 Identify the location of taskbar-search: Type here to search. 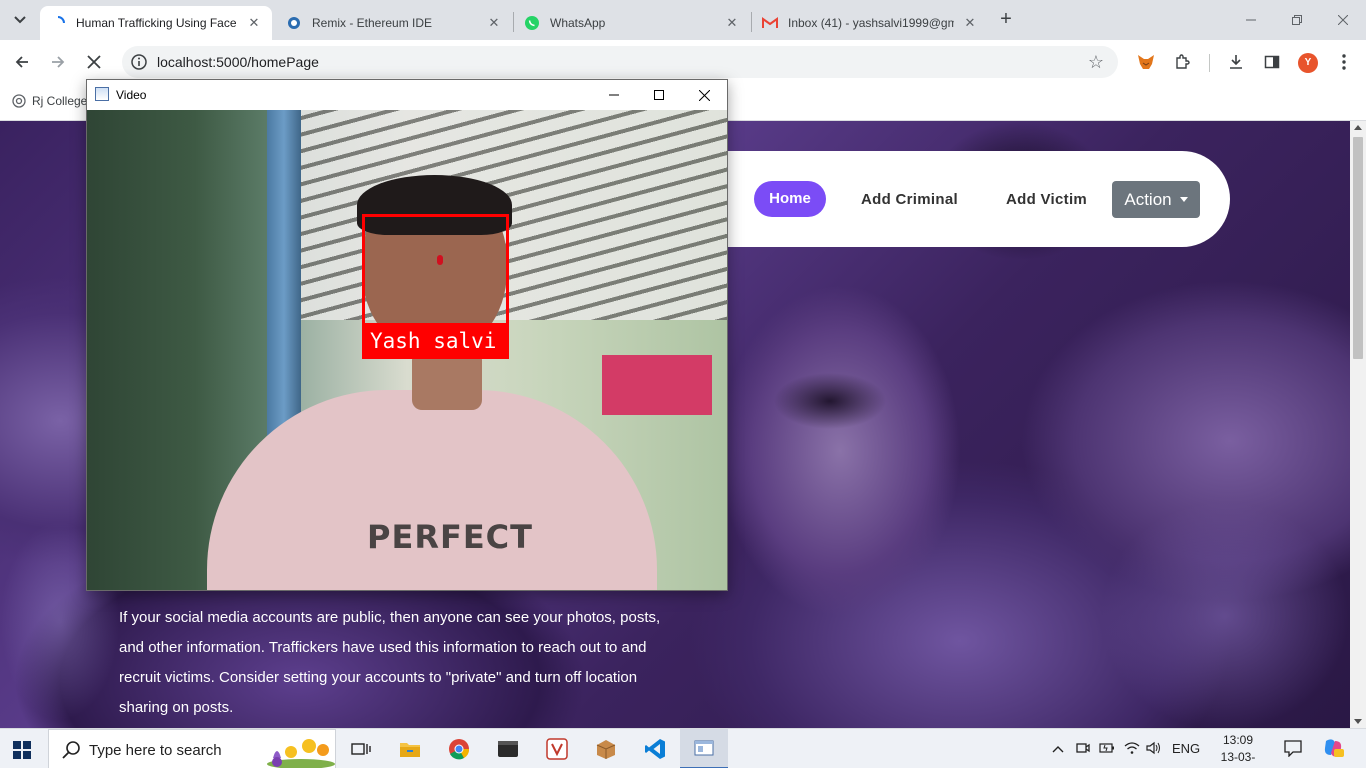
(192, 748).